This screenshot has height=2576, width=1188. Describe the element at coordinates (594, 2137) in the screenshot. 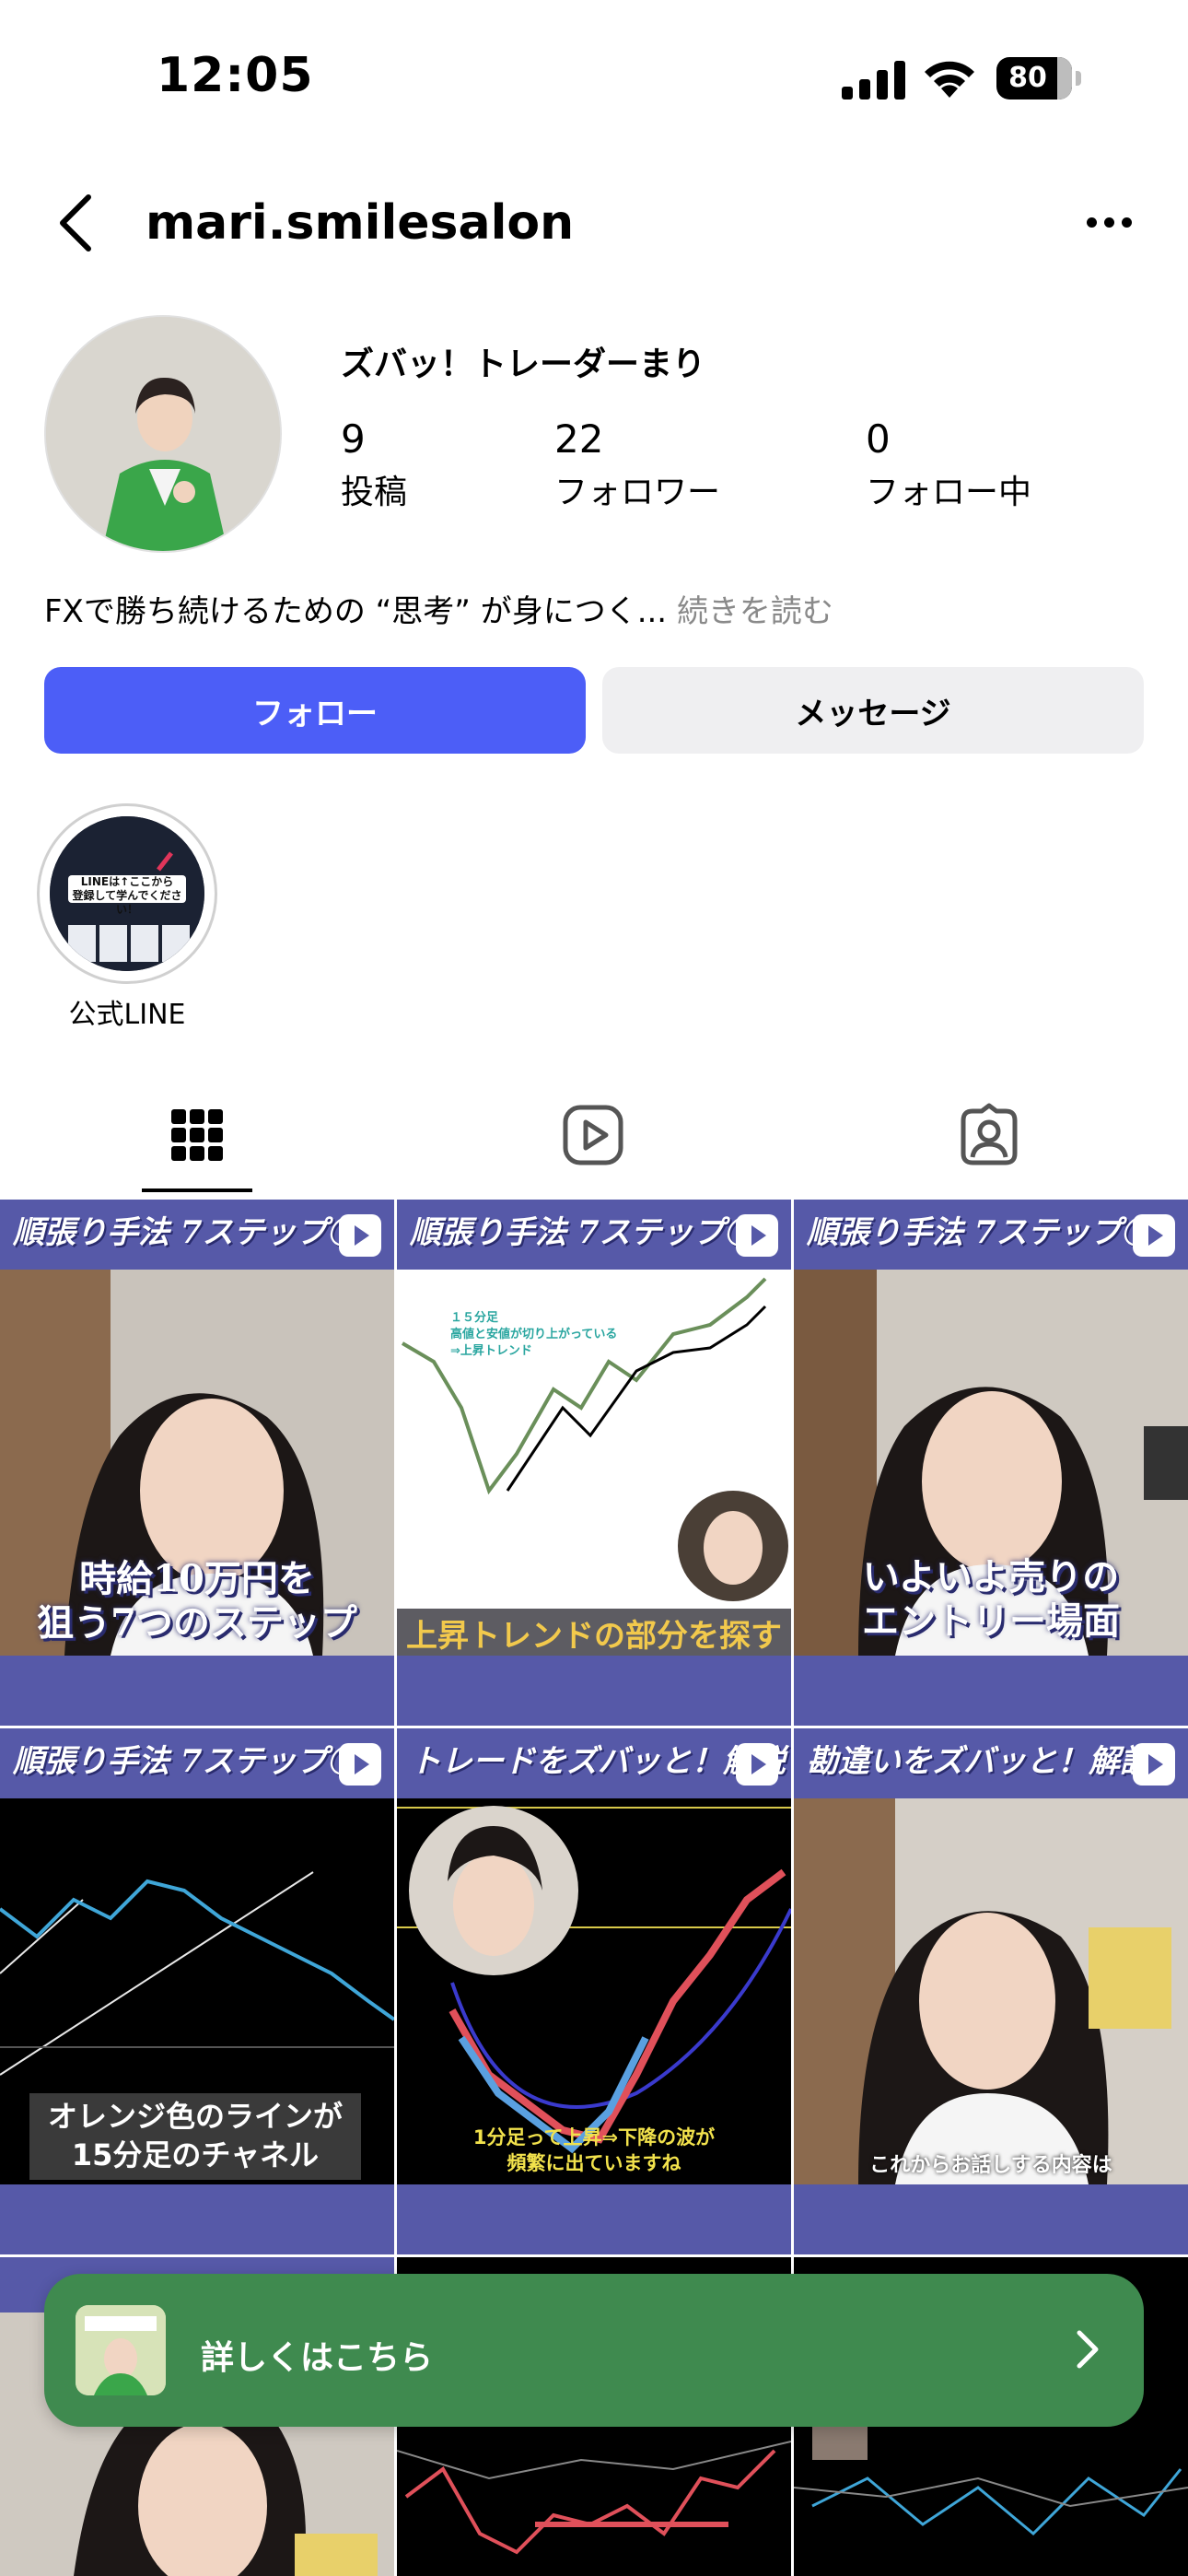

I see `post-caption-line-1: 1分足って上昇⇒下降の波が` at that location.